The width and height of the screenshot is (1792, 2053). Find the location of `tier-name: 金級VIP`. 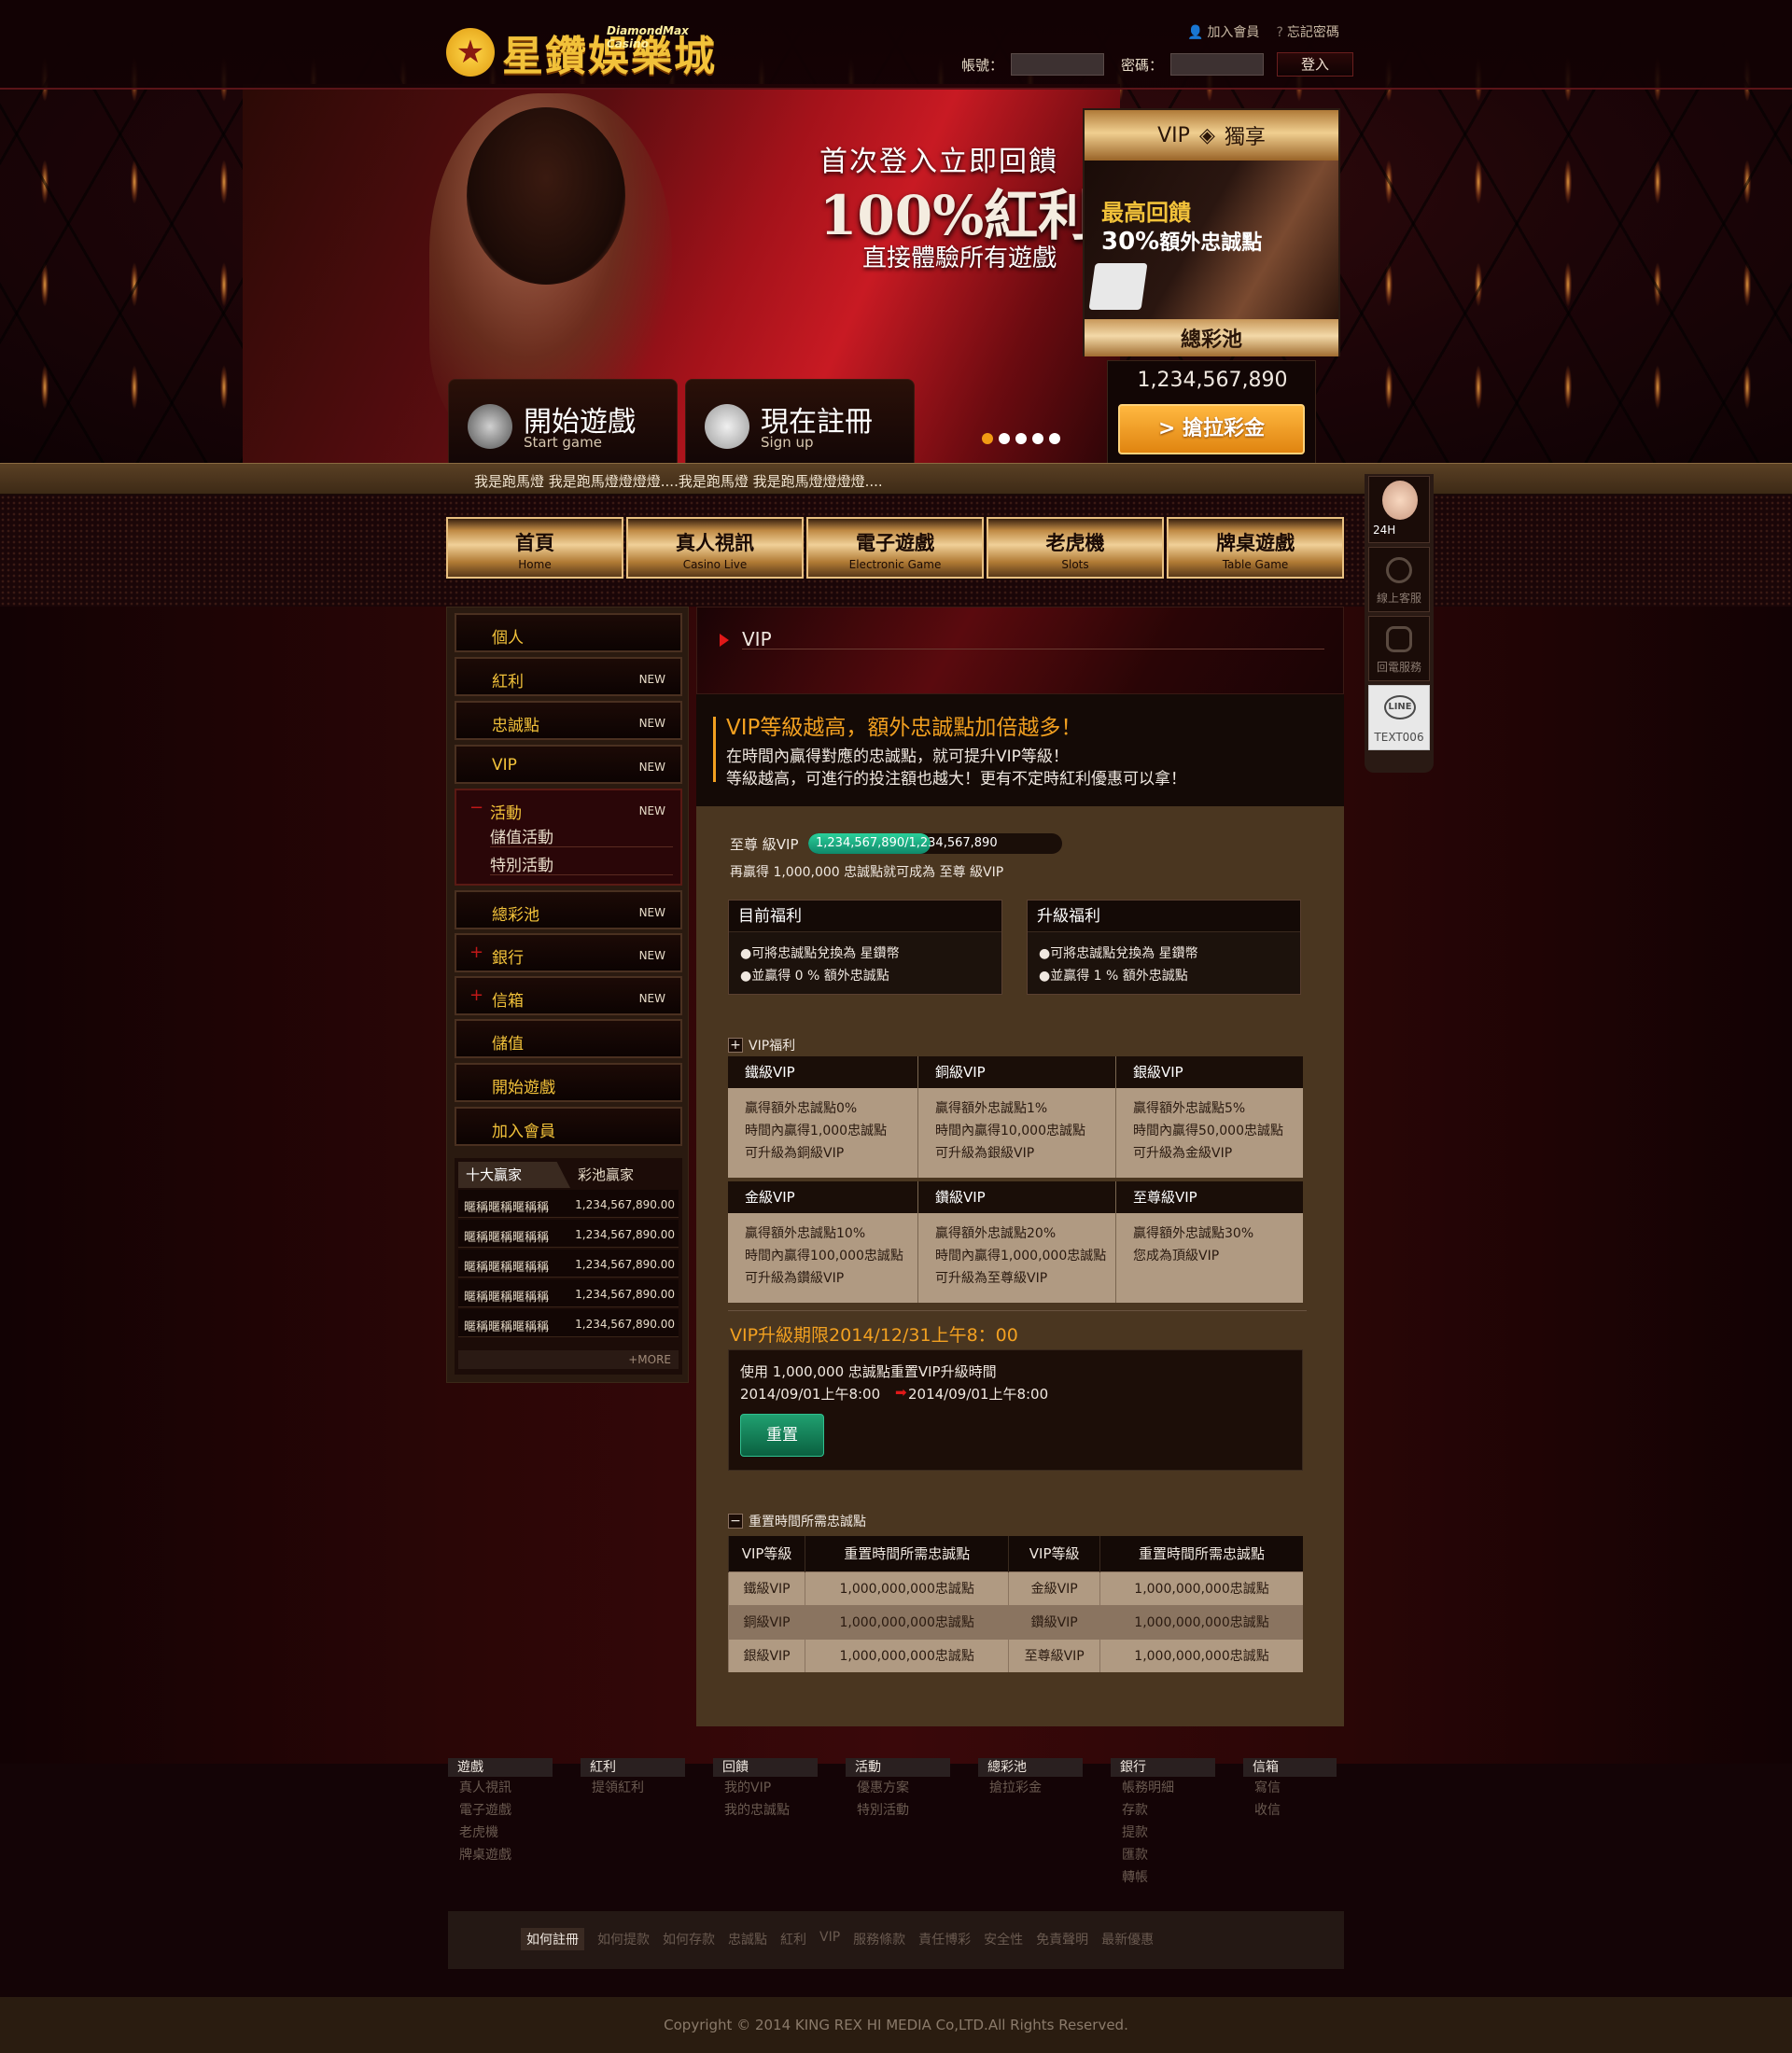

tier-name: 金級VIP is located at coordinates (822, 1197).